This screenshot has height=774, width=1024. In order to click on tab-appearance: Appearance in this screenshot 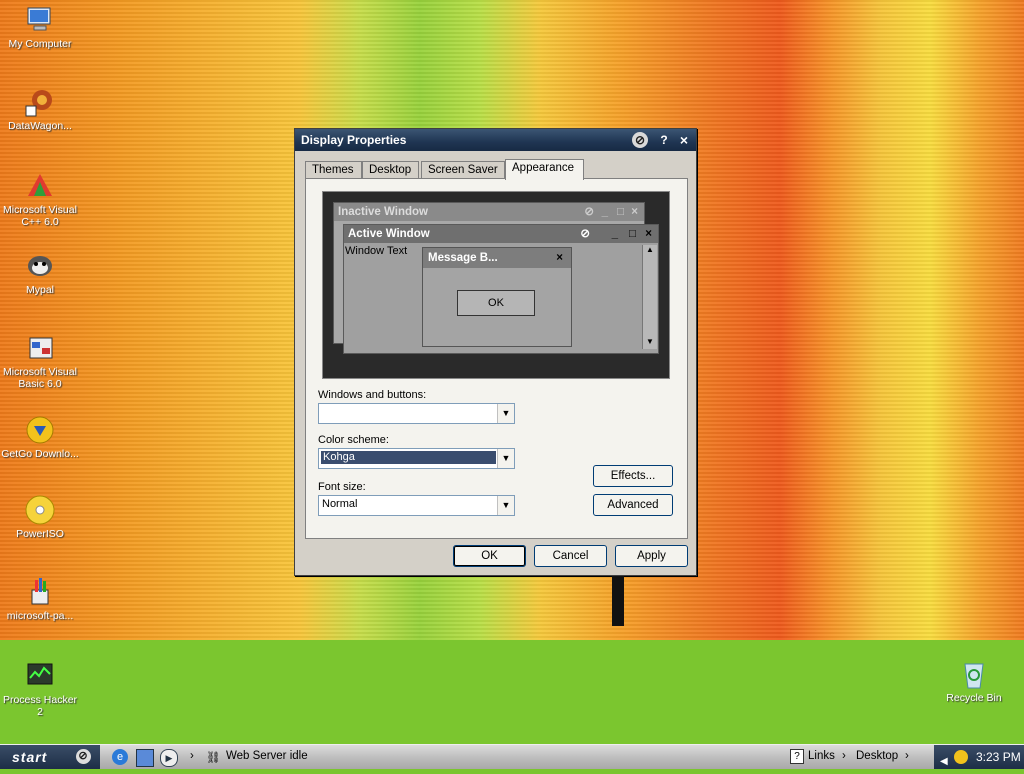, I will do `click(544, 169)`.